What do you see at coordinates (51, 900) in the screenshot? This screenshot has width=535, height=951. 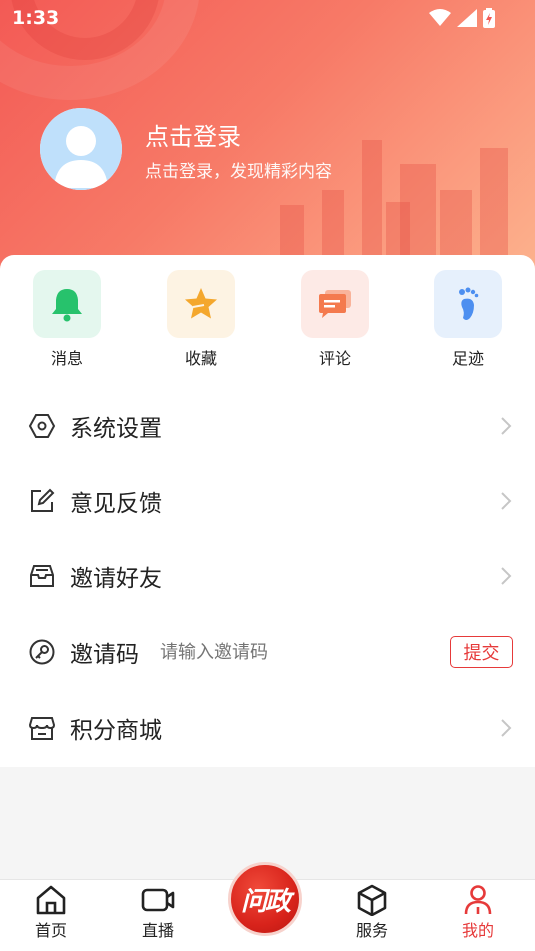 I see `home-icon` at bounding box center [51, 900].